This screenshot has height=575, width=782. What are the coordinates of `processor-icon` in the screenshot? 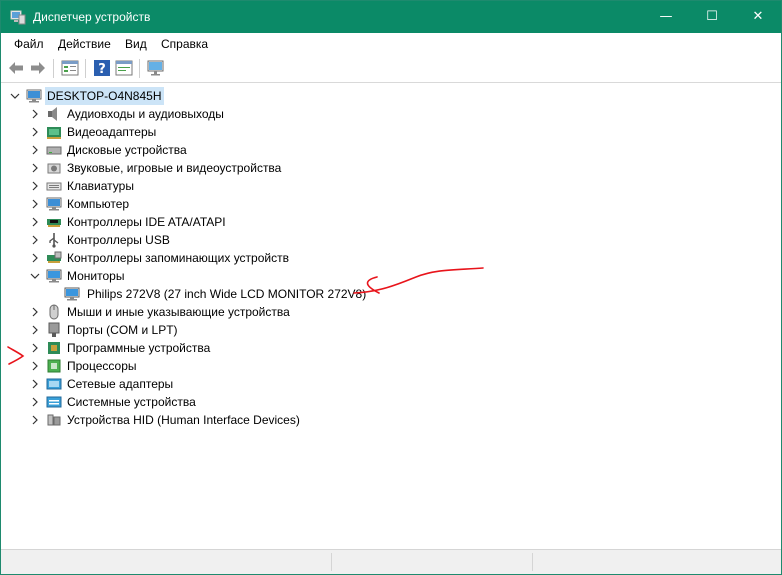 It's located at (54, 366).